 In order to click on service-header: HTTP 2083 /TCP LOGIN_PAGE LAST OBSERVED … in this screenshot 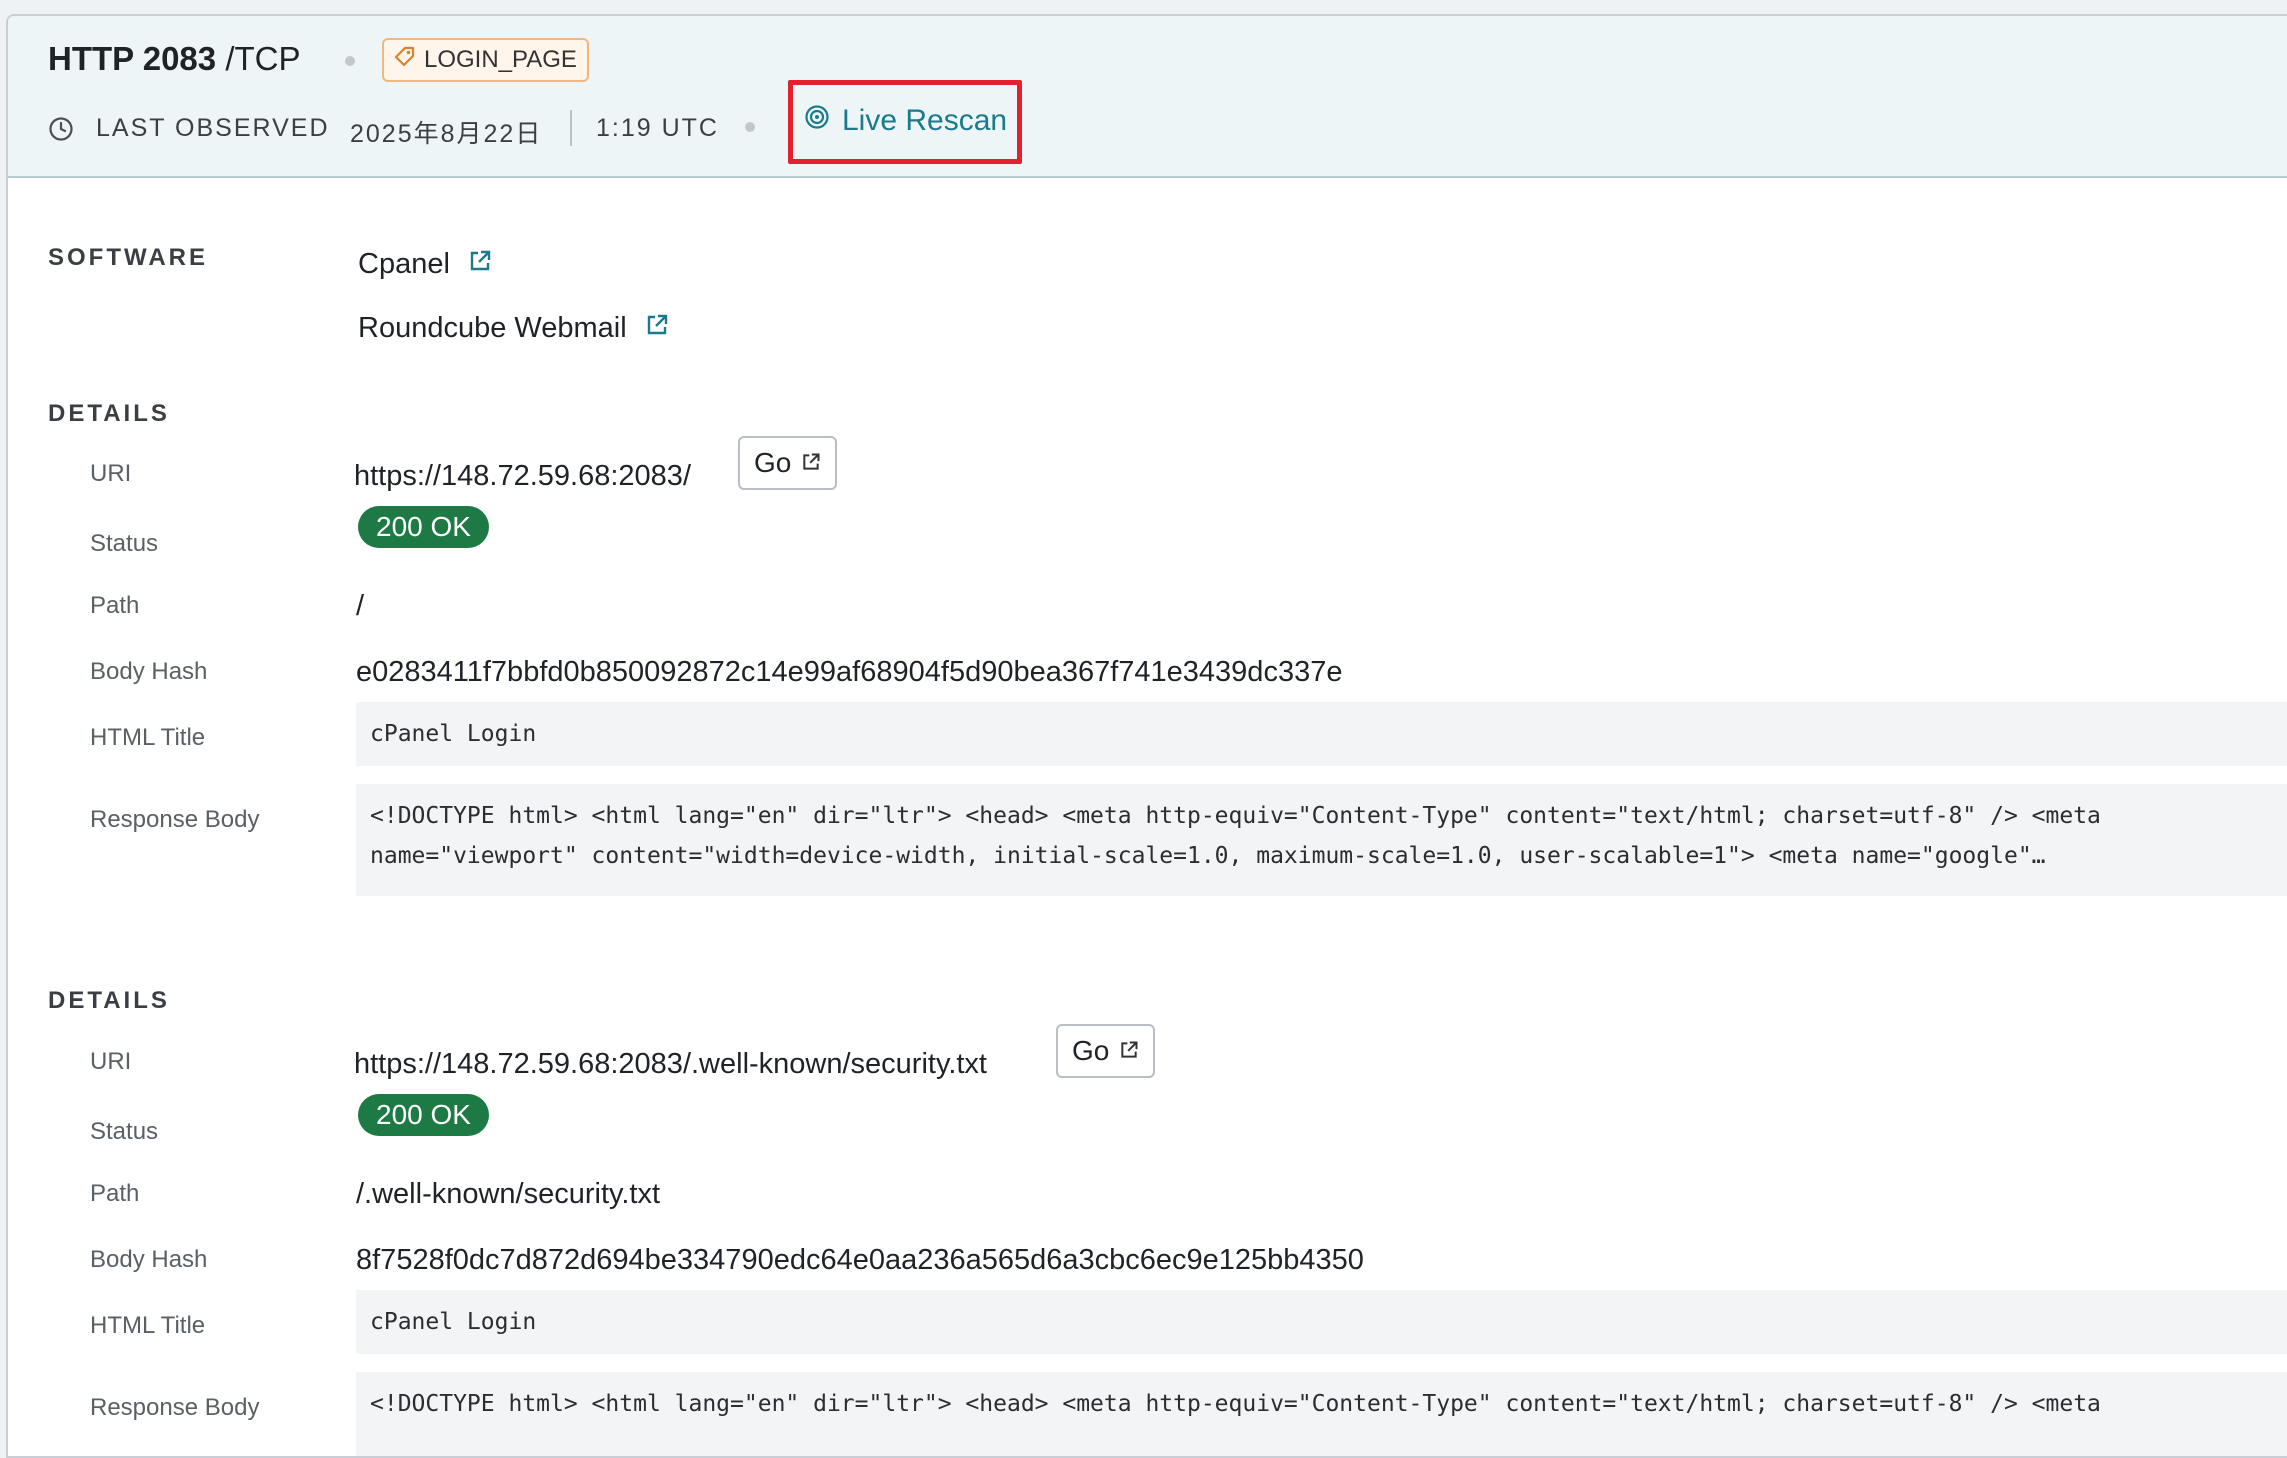, I will do `click(1147, 97)`.